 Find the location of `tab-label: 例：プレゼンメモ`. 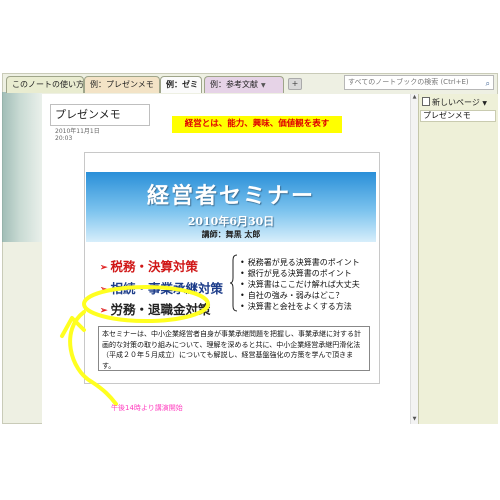

tab-label: 例：プレゼンメモ is located at coordinates (122, 84).